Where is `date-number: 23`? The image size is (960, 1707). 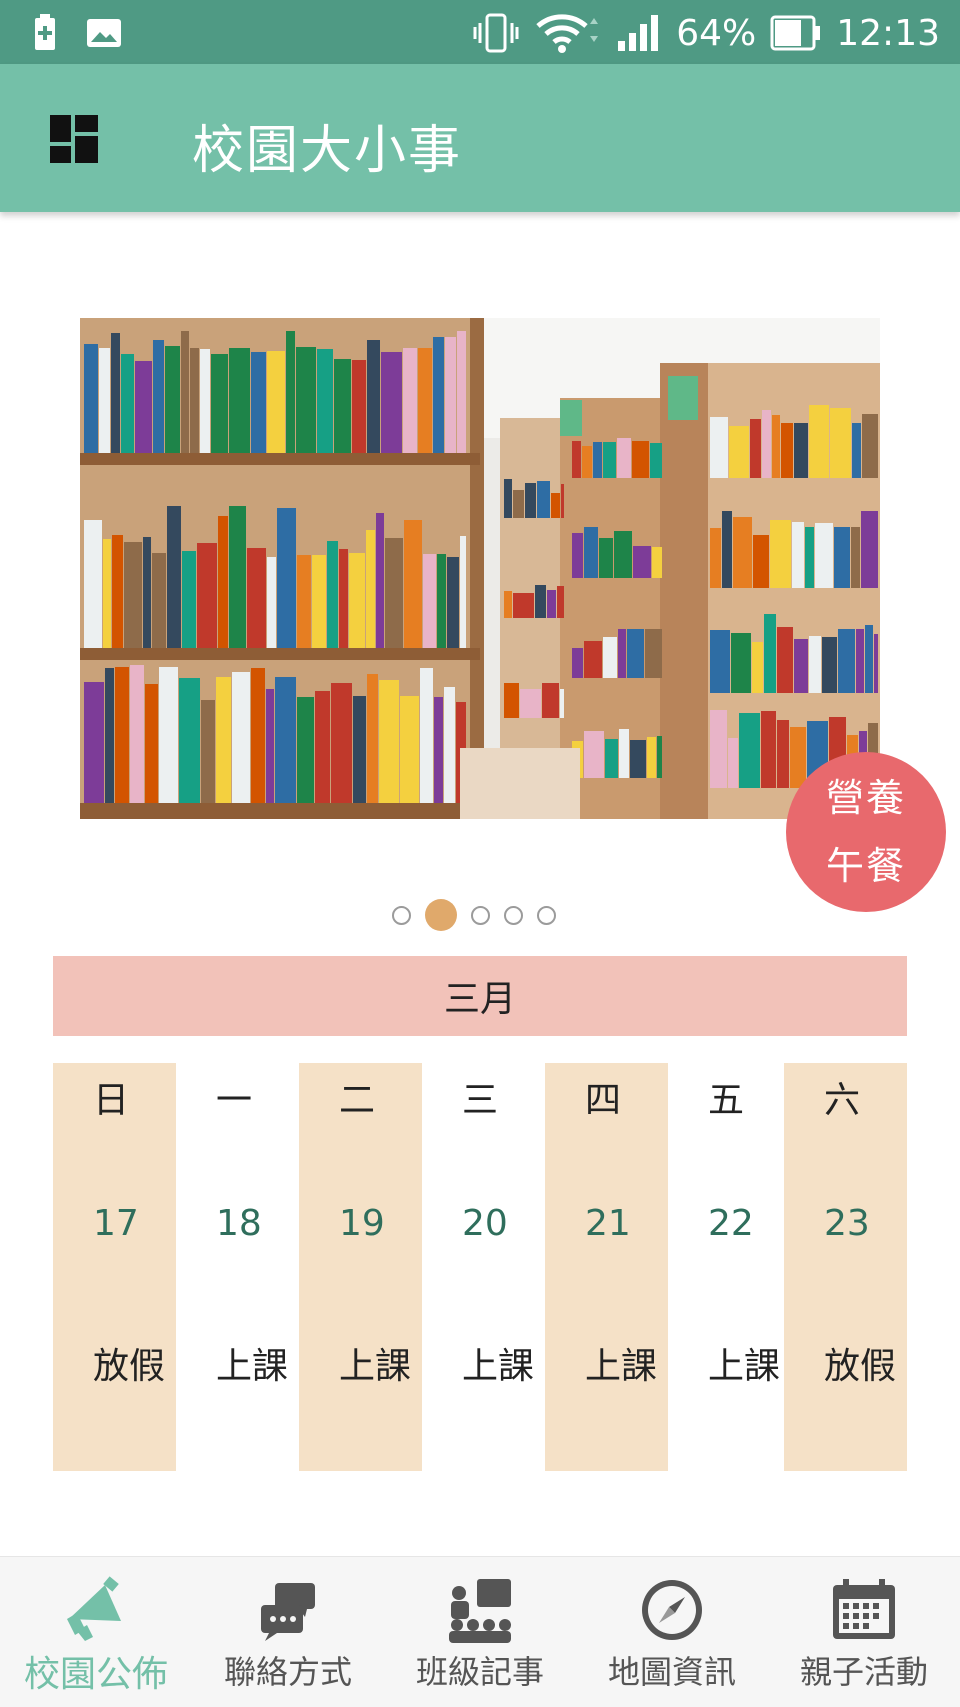 date-number: 23 is located at coordinates (847, 1223).